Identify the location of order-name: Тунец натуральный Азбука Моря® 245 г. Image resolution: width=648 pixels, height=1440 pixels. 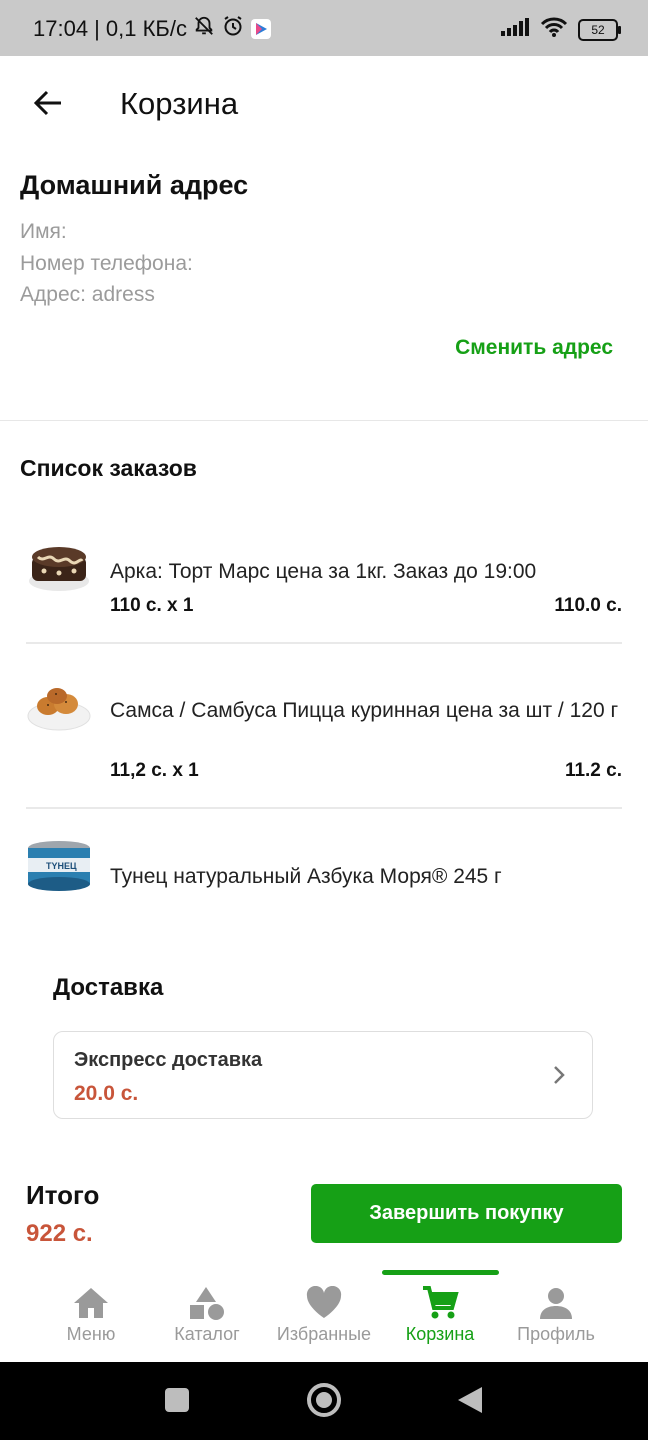
(306, 876).